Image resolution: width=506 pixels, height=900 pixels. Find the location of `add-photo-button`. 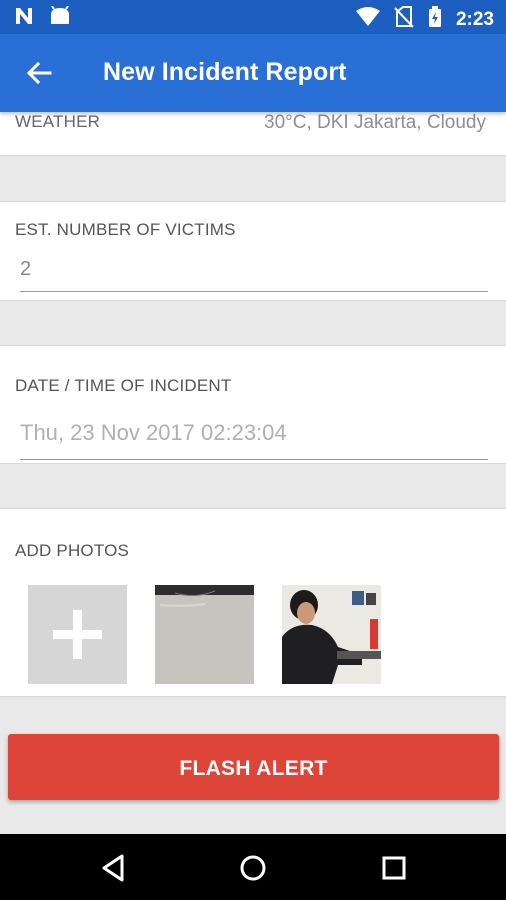

add-photo-button is located at coordinates (77, 634).